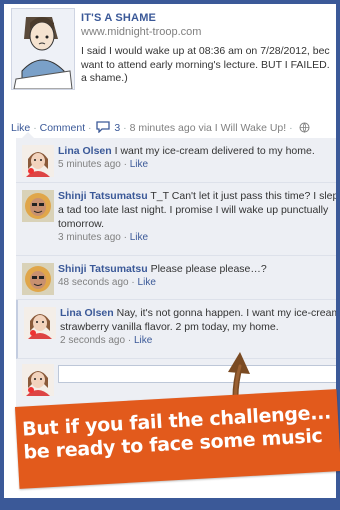 This screenshot has height=510, width=340. What do you see at coordinates (89, 164) in the screenshot?
I see `comment-time: 5 minutes ago` at bounding box center [89, 164].